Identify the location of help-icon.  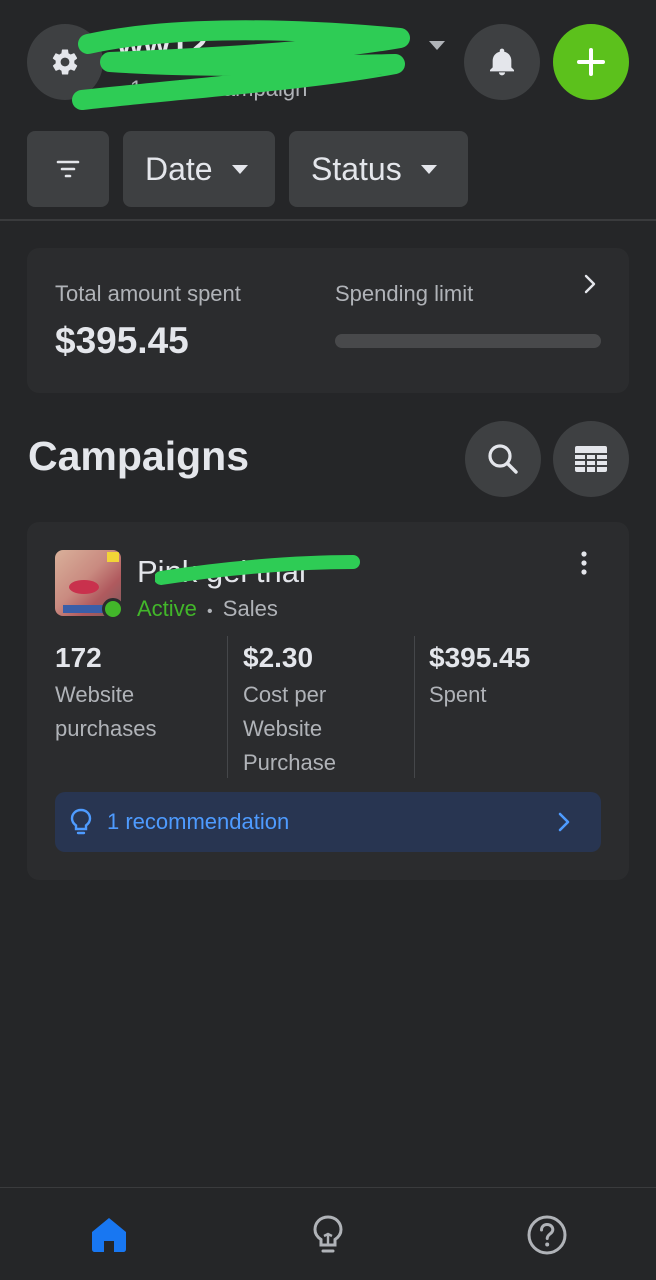
(547, 1235).